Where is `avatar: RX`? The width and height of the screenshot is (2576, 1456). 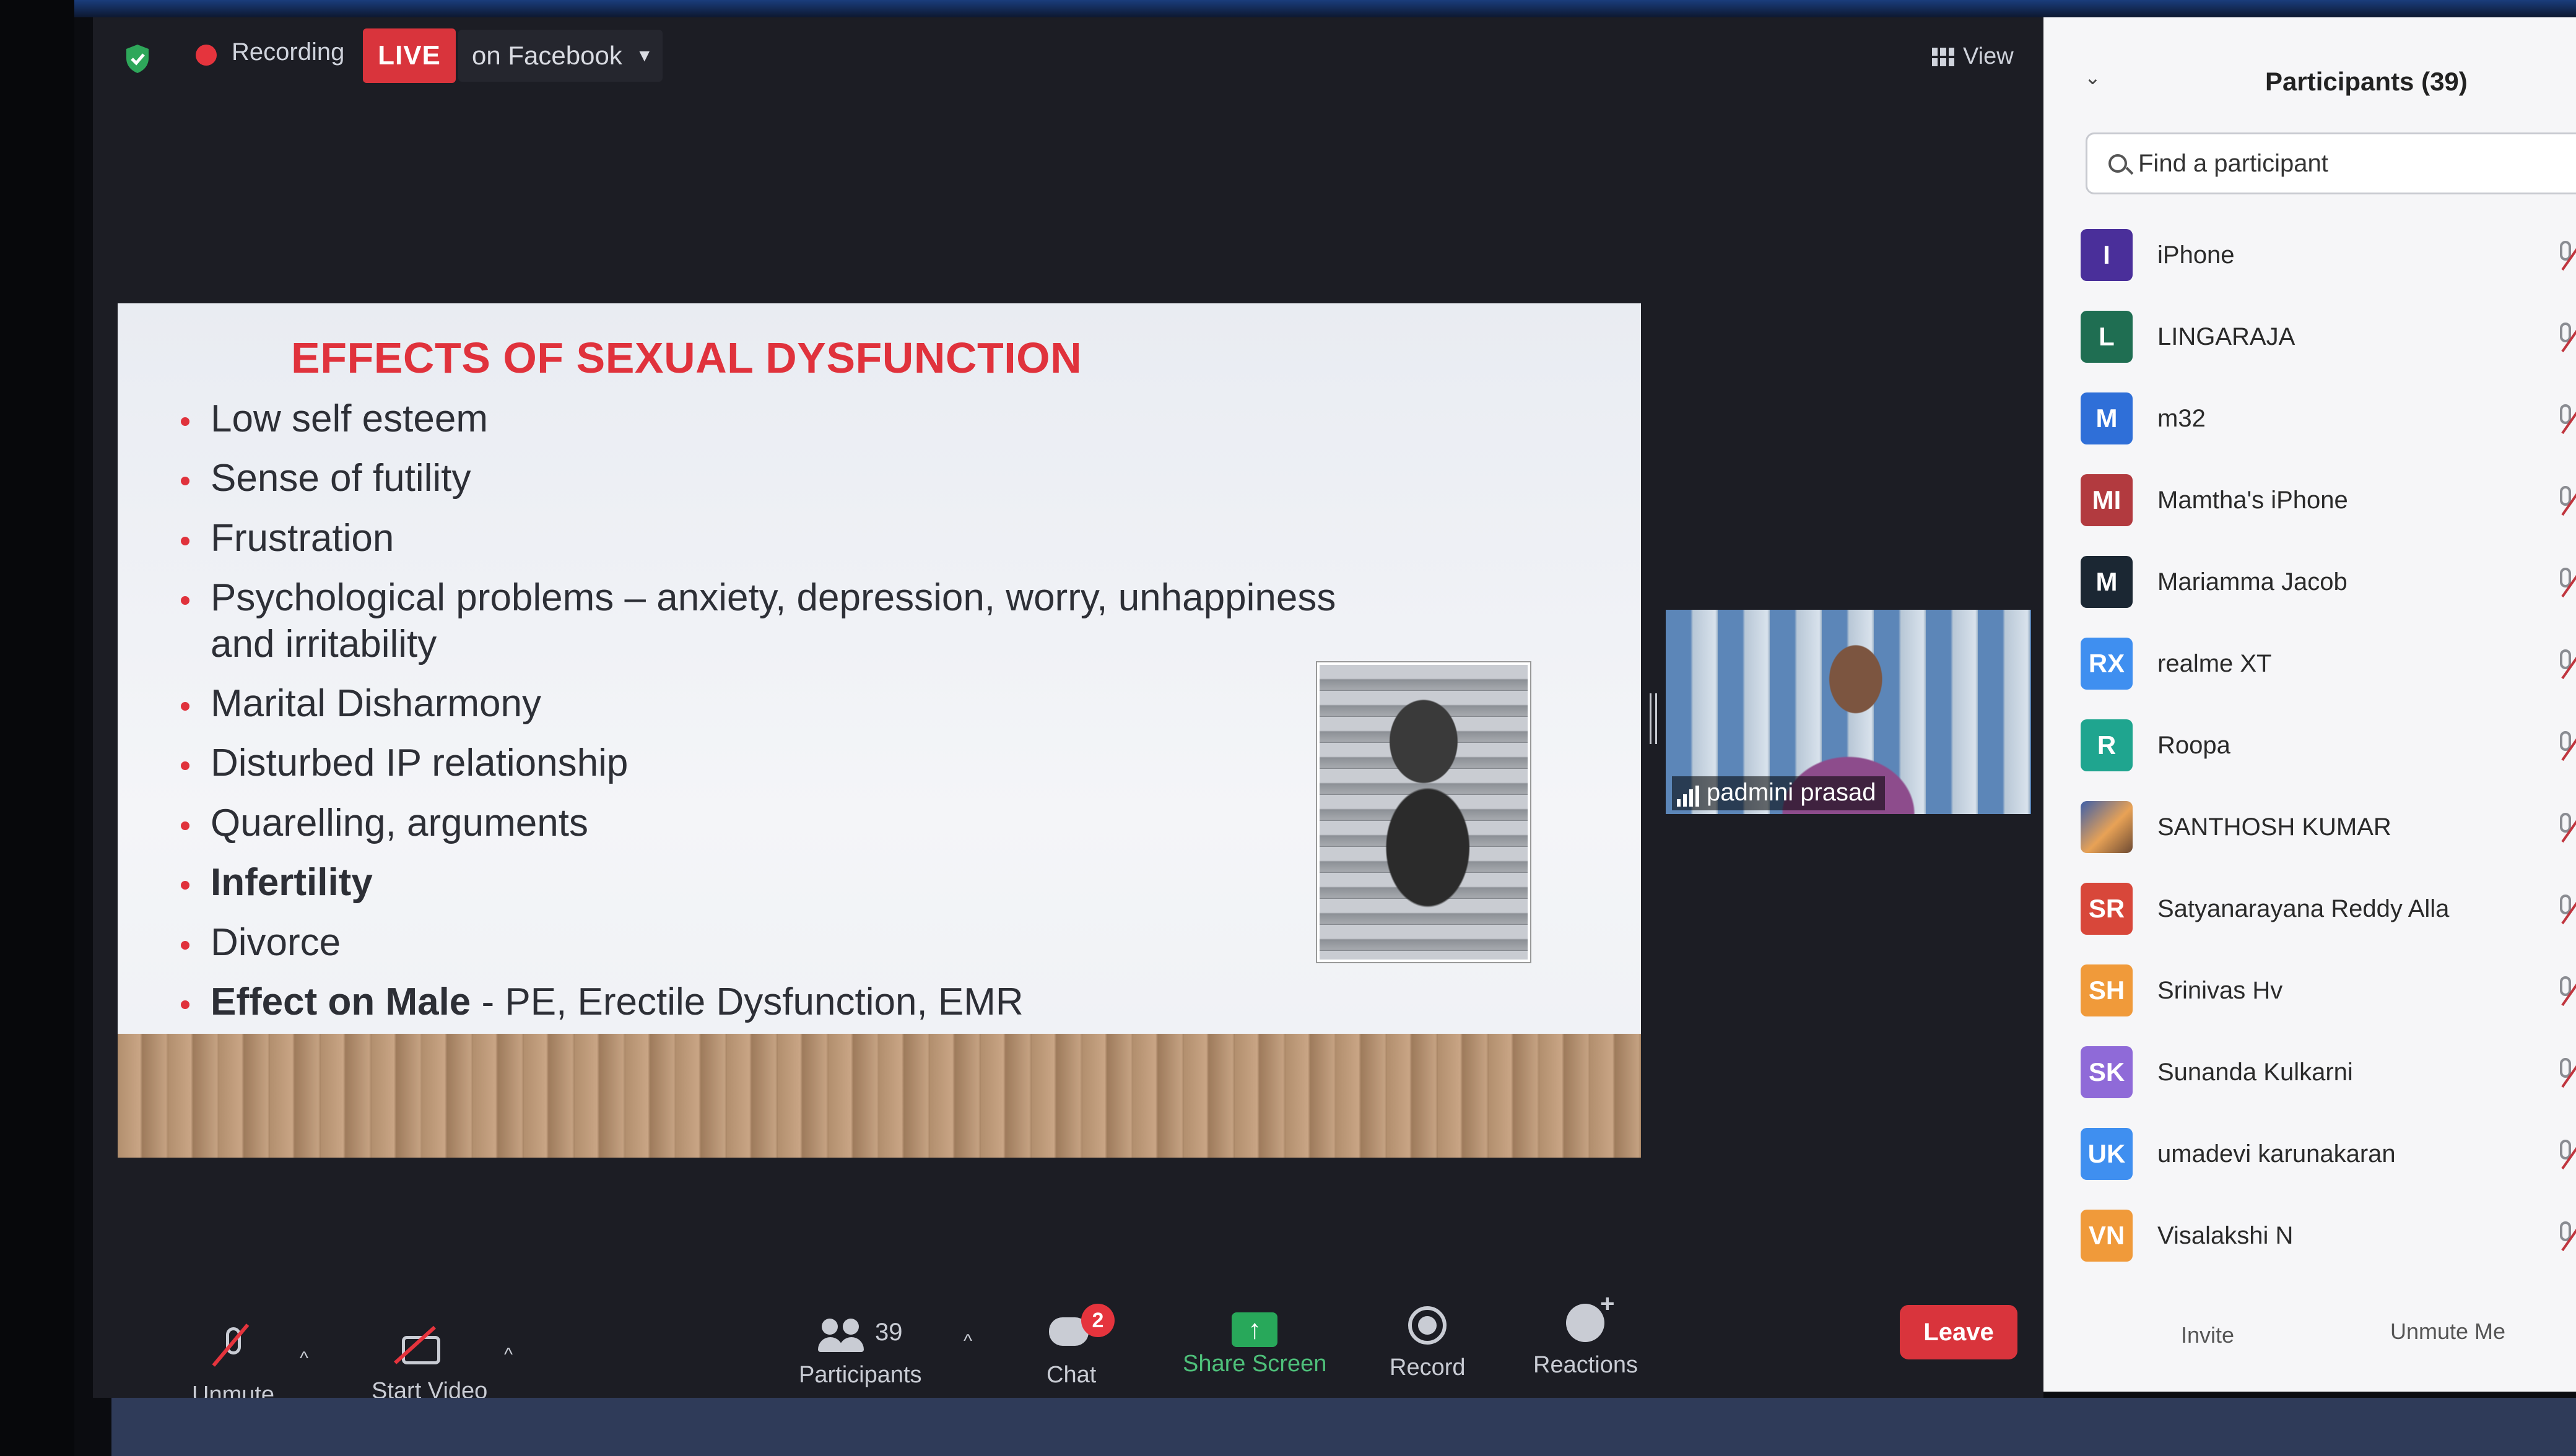
avatar: RX is located at coordinates (2107, 664).